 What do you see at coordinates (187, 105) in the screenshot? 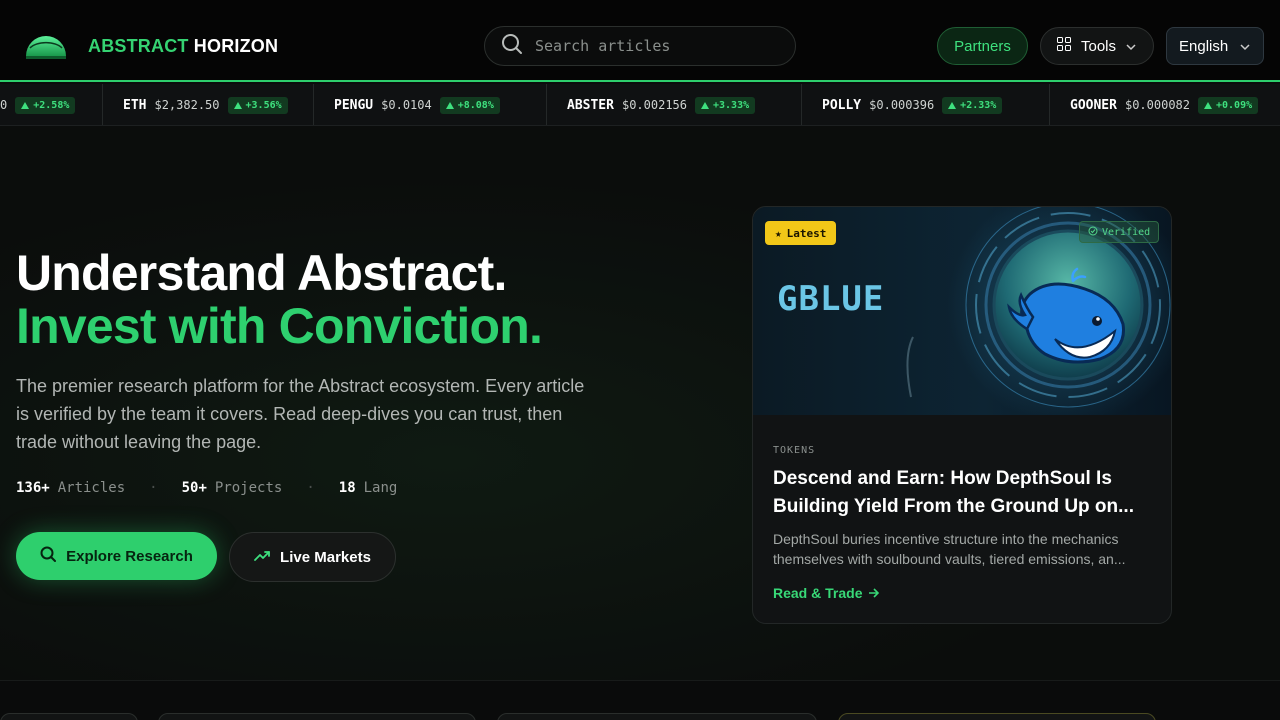
I see `ticker-price: $2,382.50` at bounding box center [187, 105].